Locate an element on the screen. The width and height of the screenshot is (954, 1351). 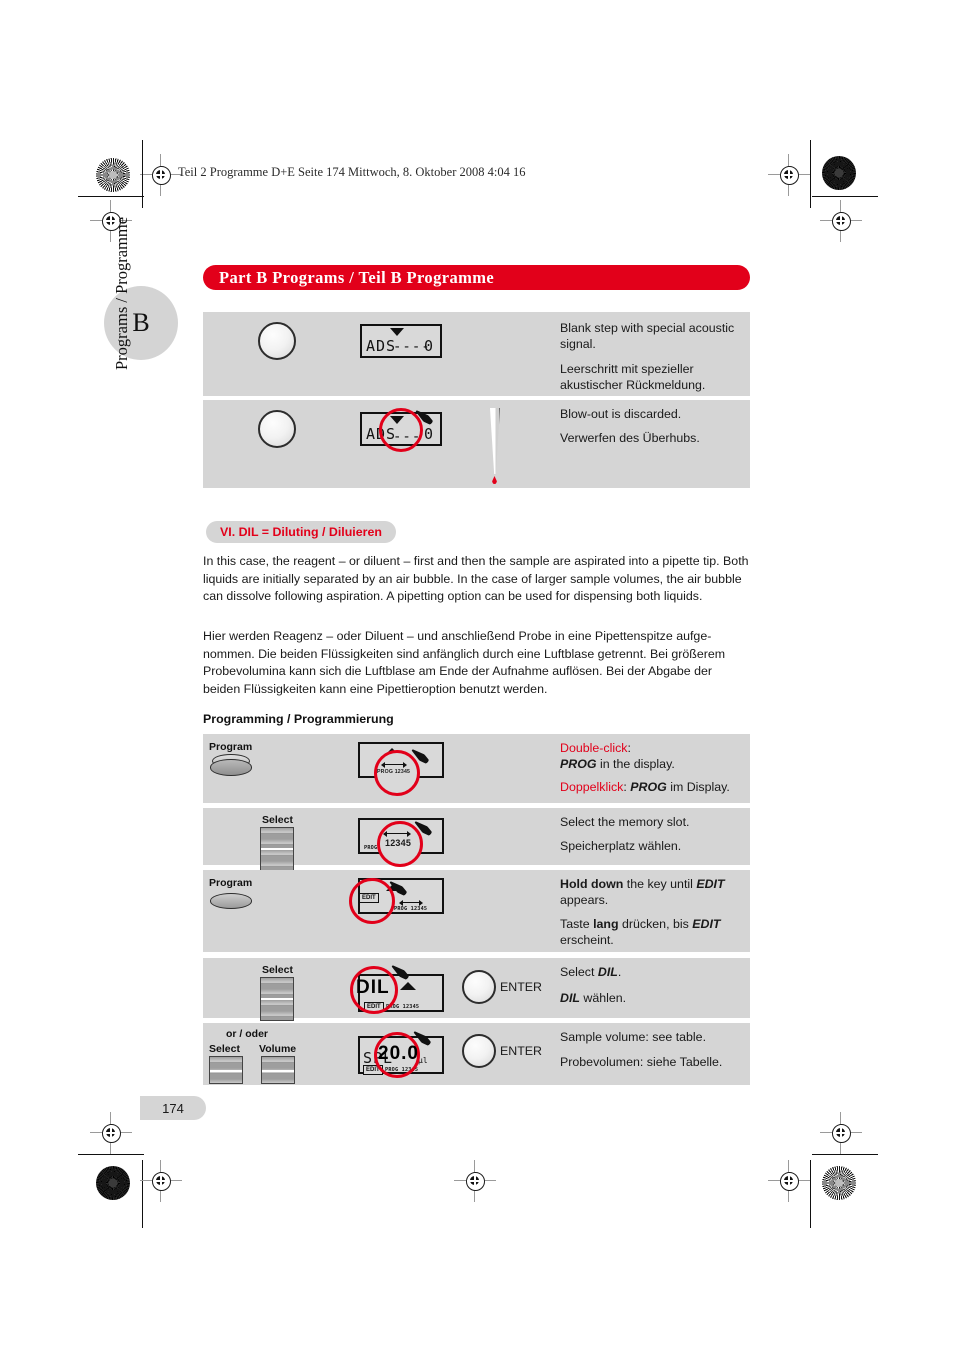
lcd-value-1: 0 is located at coordinates (428, 346).